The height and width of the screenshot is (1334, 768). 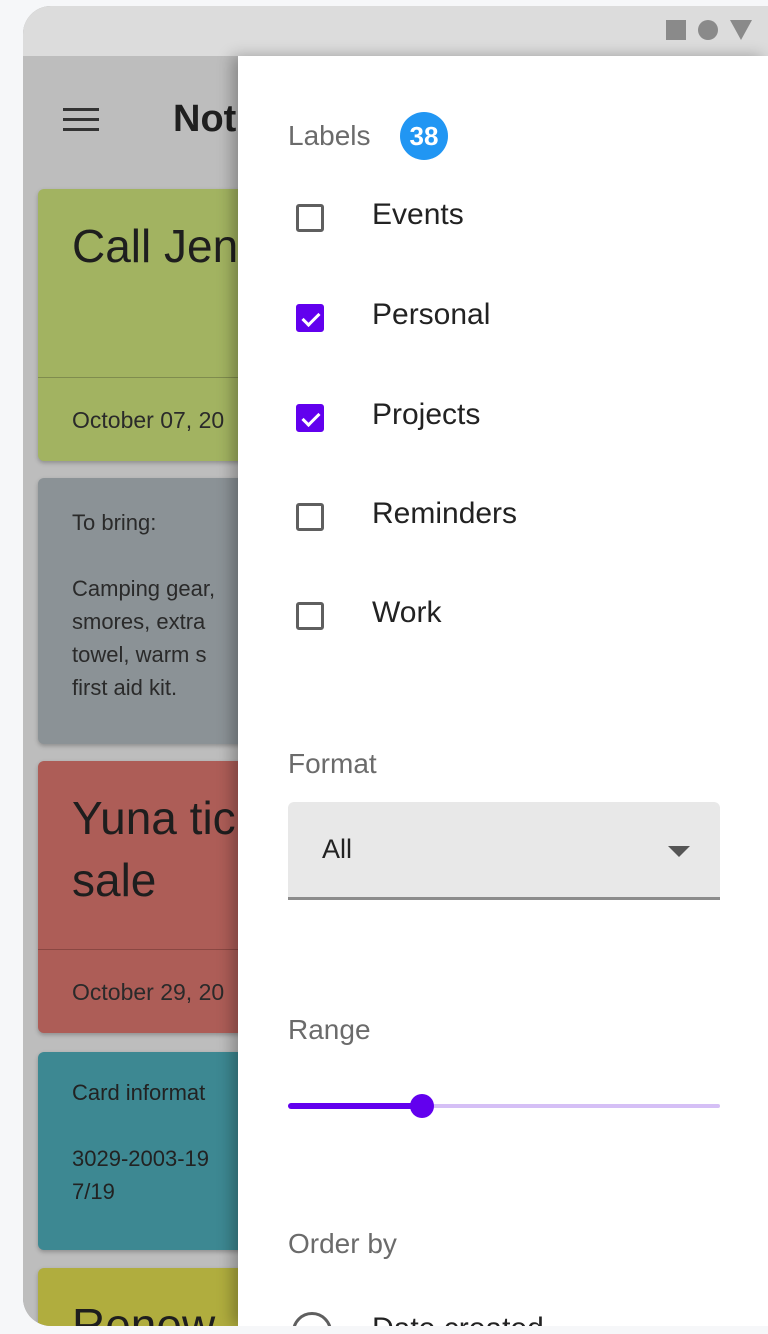 What do you see at coordinates (312, 1319) in the screenshot?
I see `radio-button` at bounding box center [312, 1319].